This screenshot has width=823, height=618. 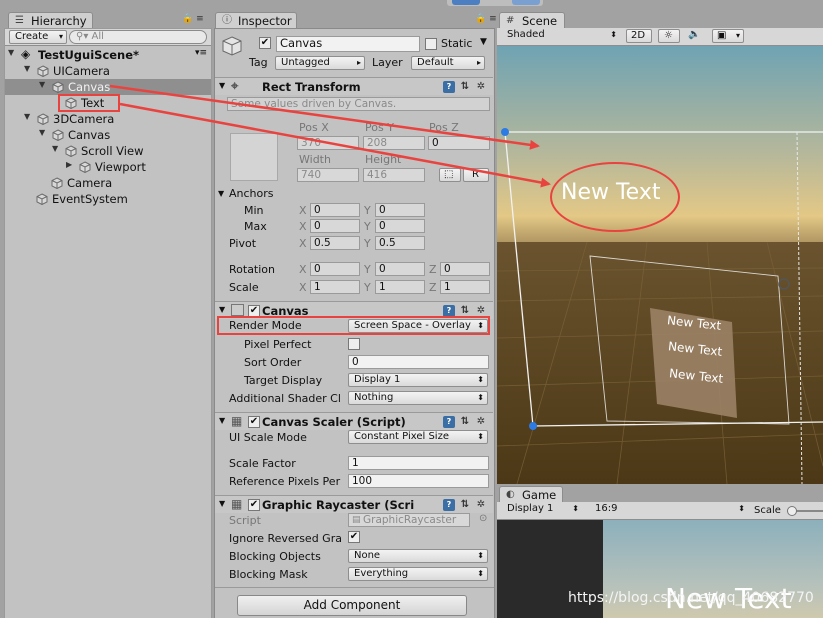 I want to click on arrow-text-to-newtext, so click(x=335, y=145).